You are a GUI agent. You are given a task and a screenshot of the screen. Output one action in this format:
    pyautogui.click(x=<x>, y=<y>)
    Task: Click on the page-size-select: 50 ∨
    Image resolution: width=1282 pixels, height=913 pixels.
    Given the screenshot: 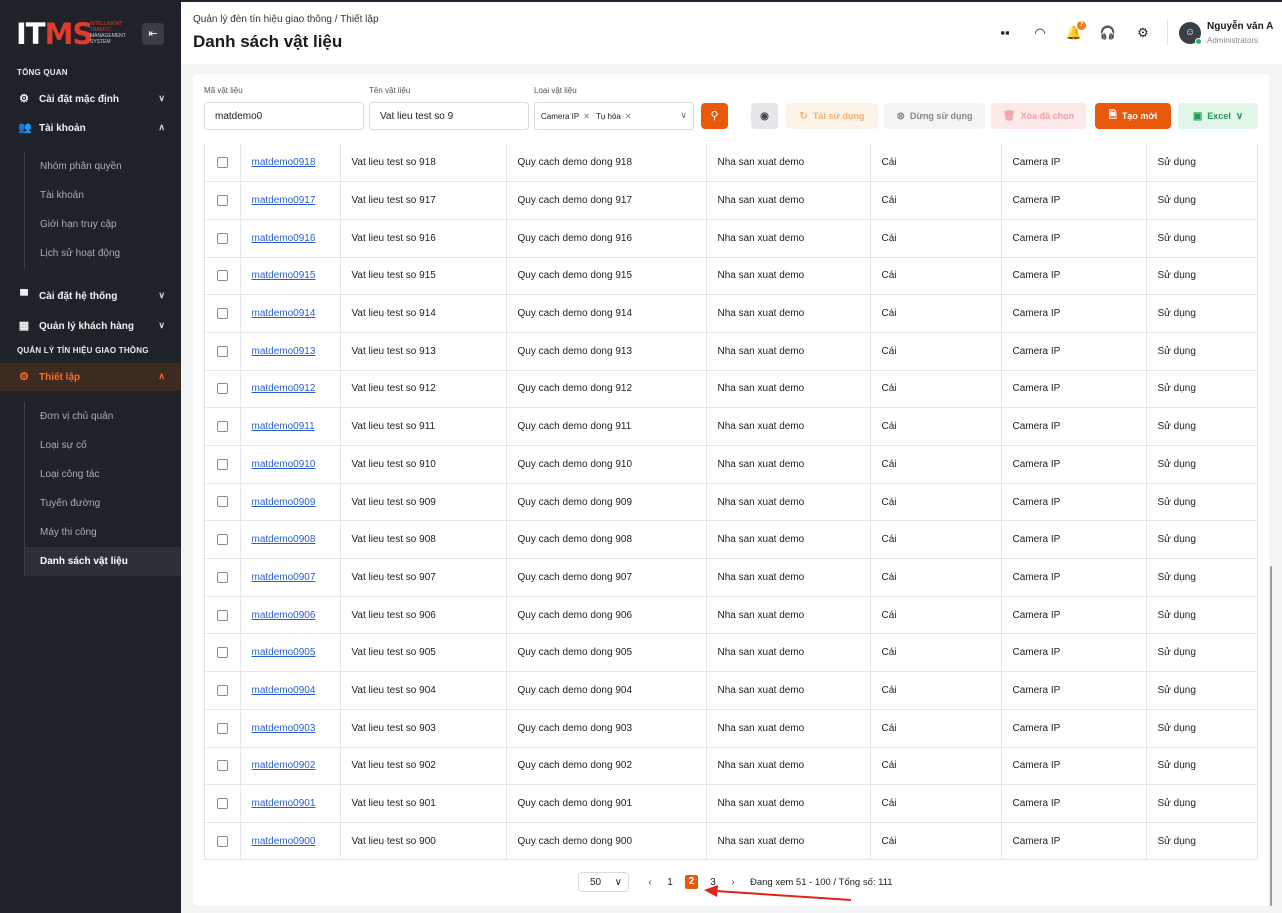 What is the action you would take?
    pyautogui.click(x=603, y=882)
    